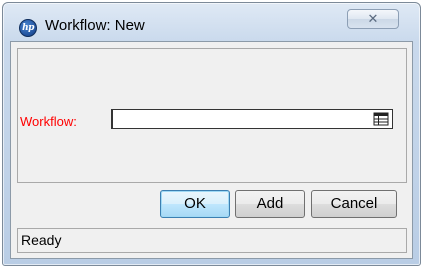  What do you see at coordinates (354, 204) in the screenshot?
I see `cancel-button: Cancel` at bounding box center [354, 204].